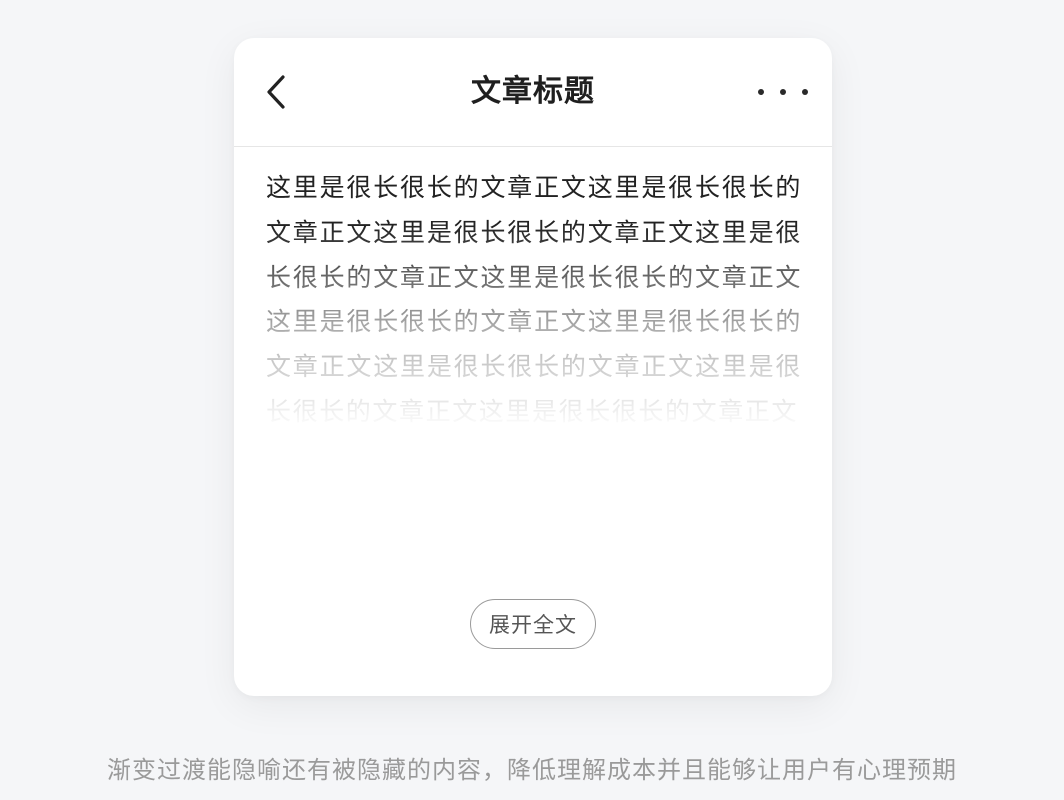  I want to click on more-button, so click(783, 92).